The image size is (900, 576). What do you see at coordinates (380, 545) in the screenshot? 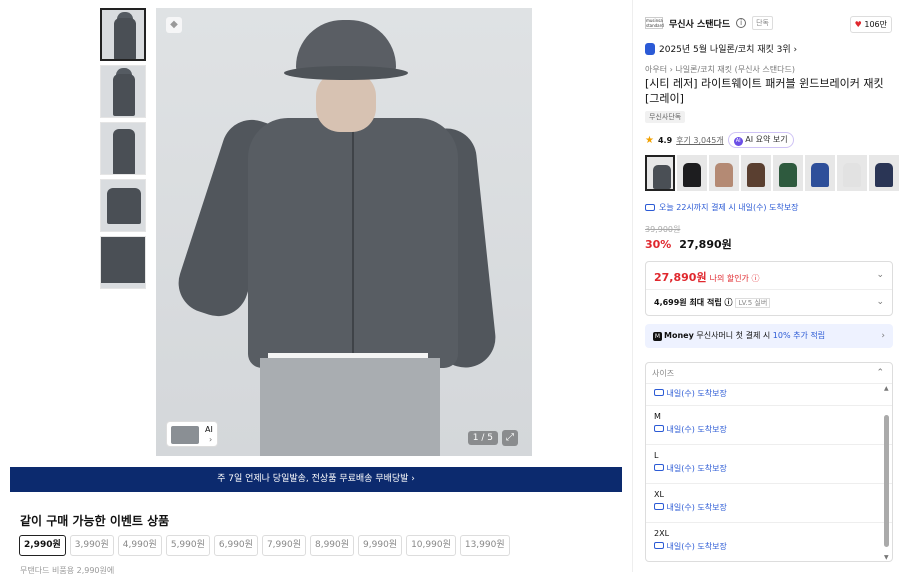
I see `price-filter-button: 9,990원` at bounding box center [380, 545].